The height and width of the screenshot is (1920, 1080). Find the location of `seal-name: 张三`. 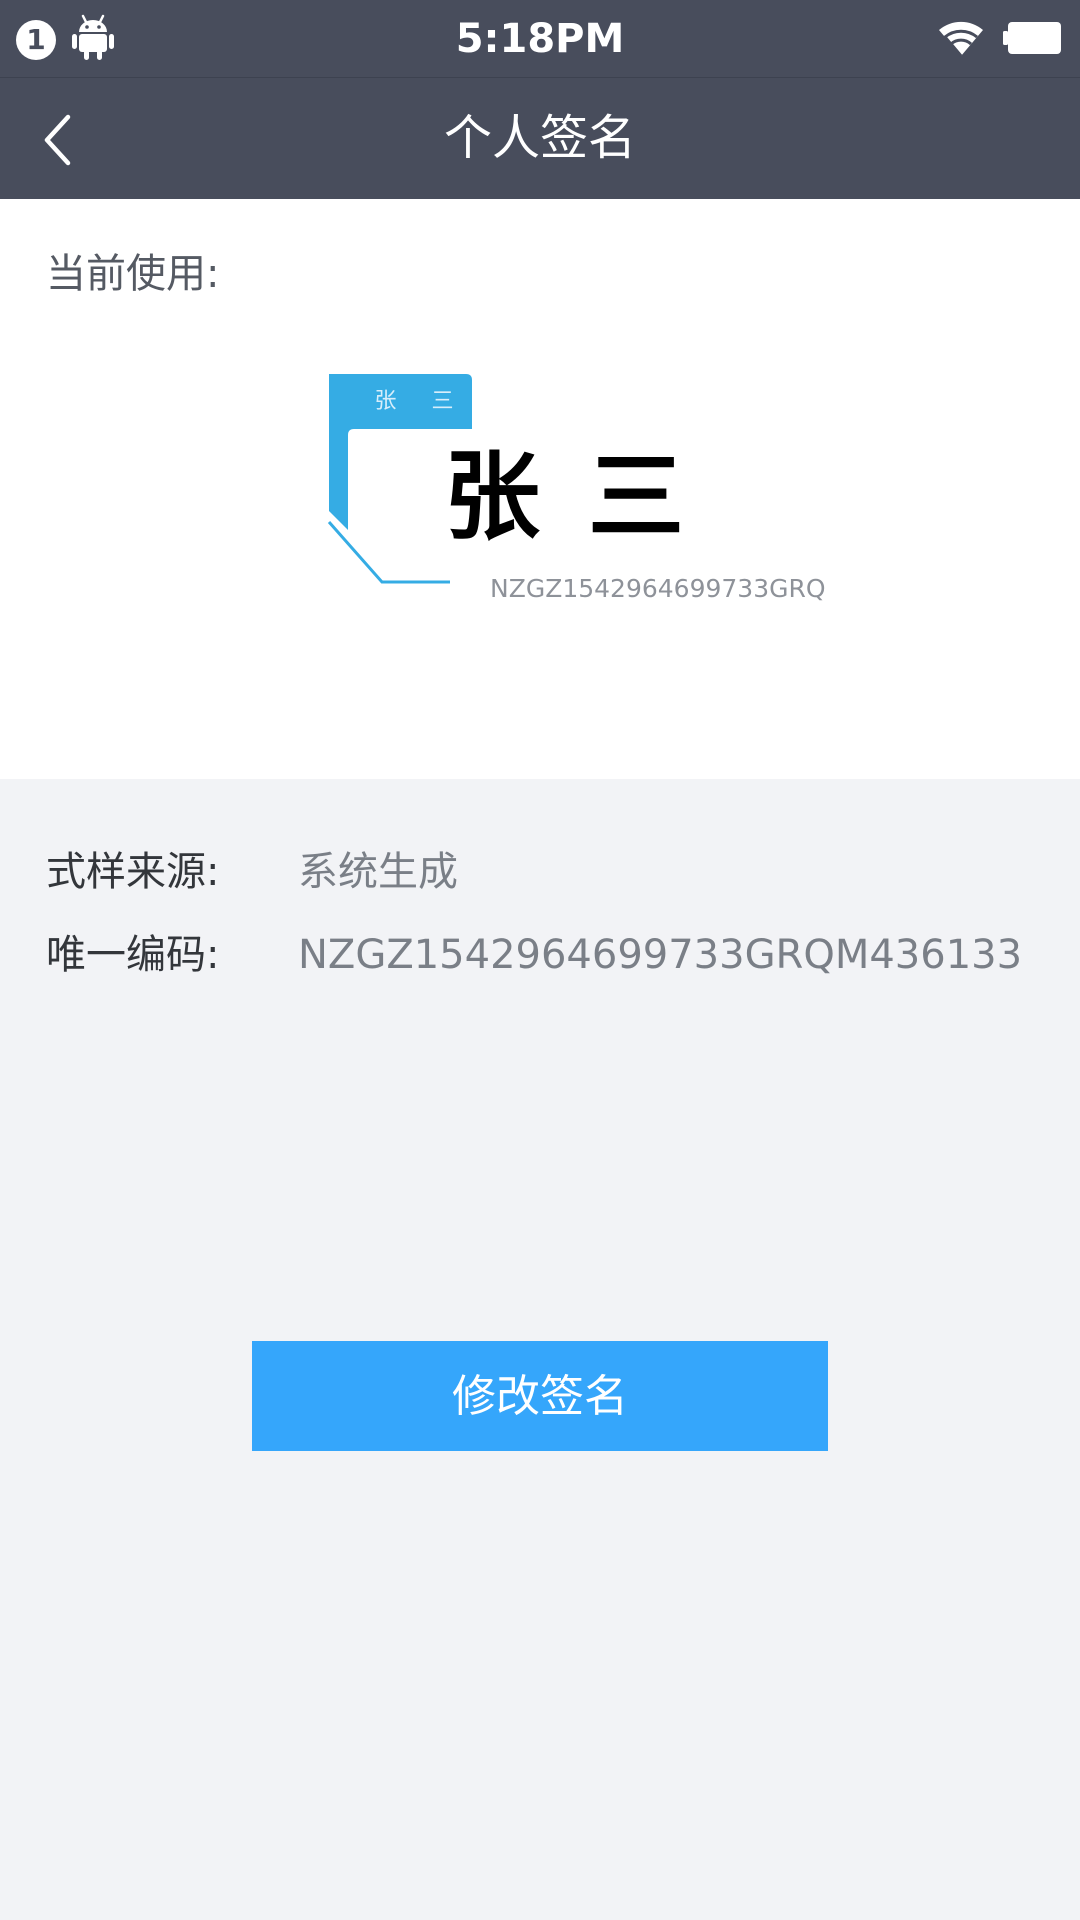

seal-name: 张三 is located at coordinates (588, 496).